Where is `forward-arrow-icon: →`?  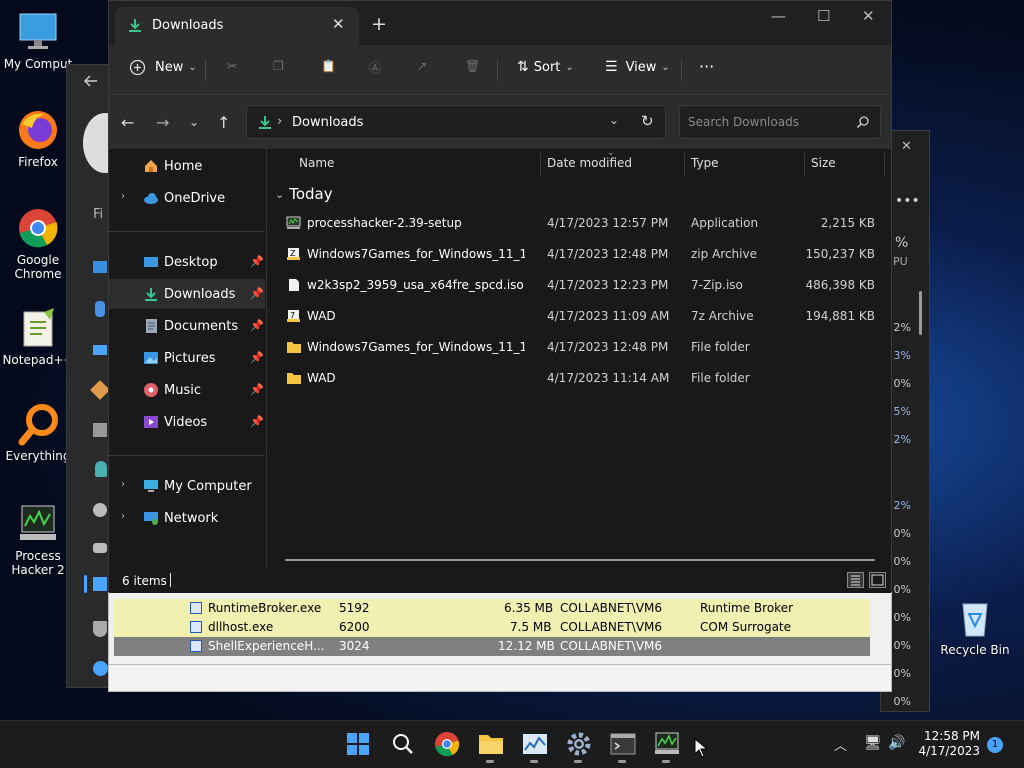 forward-arrow-icon: → is located at coordinates (162, 122).